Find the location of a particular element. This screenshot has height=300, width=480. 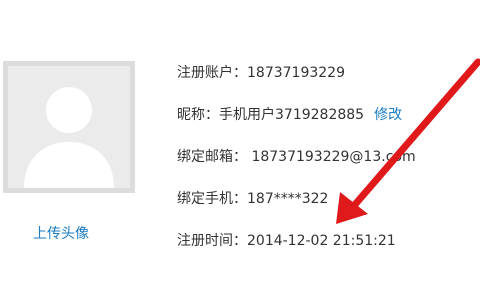

email-suffix: 3.com is located at coordinates (394, 157).